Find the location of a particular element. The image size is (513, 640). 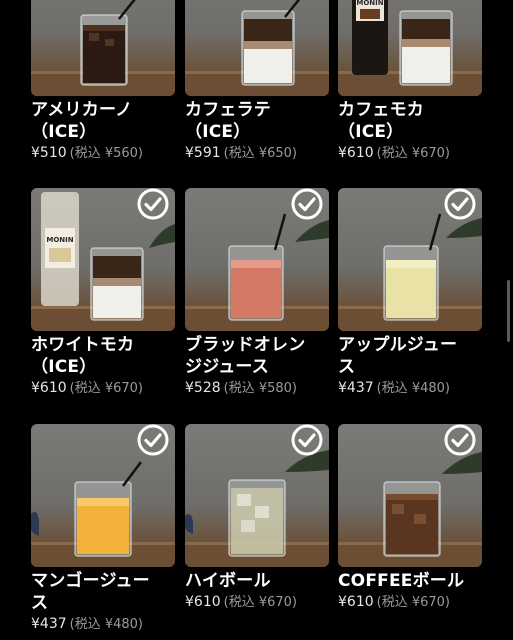

price-value: ¥510 is located at coordinates (49, 153).